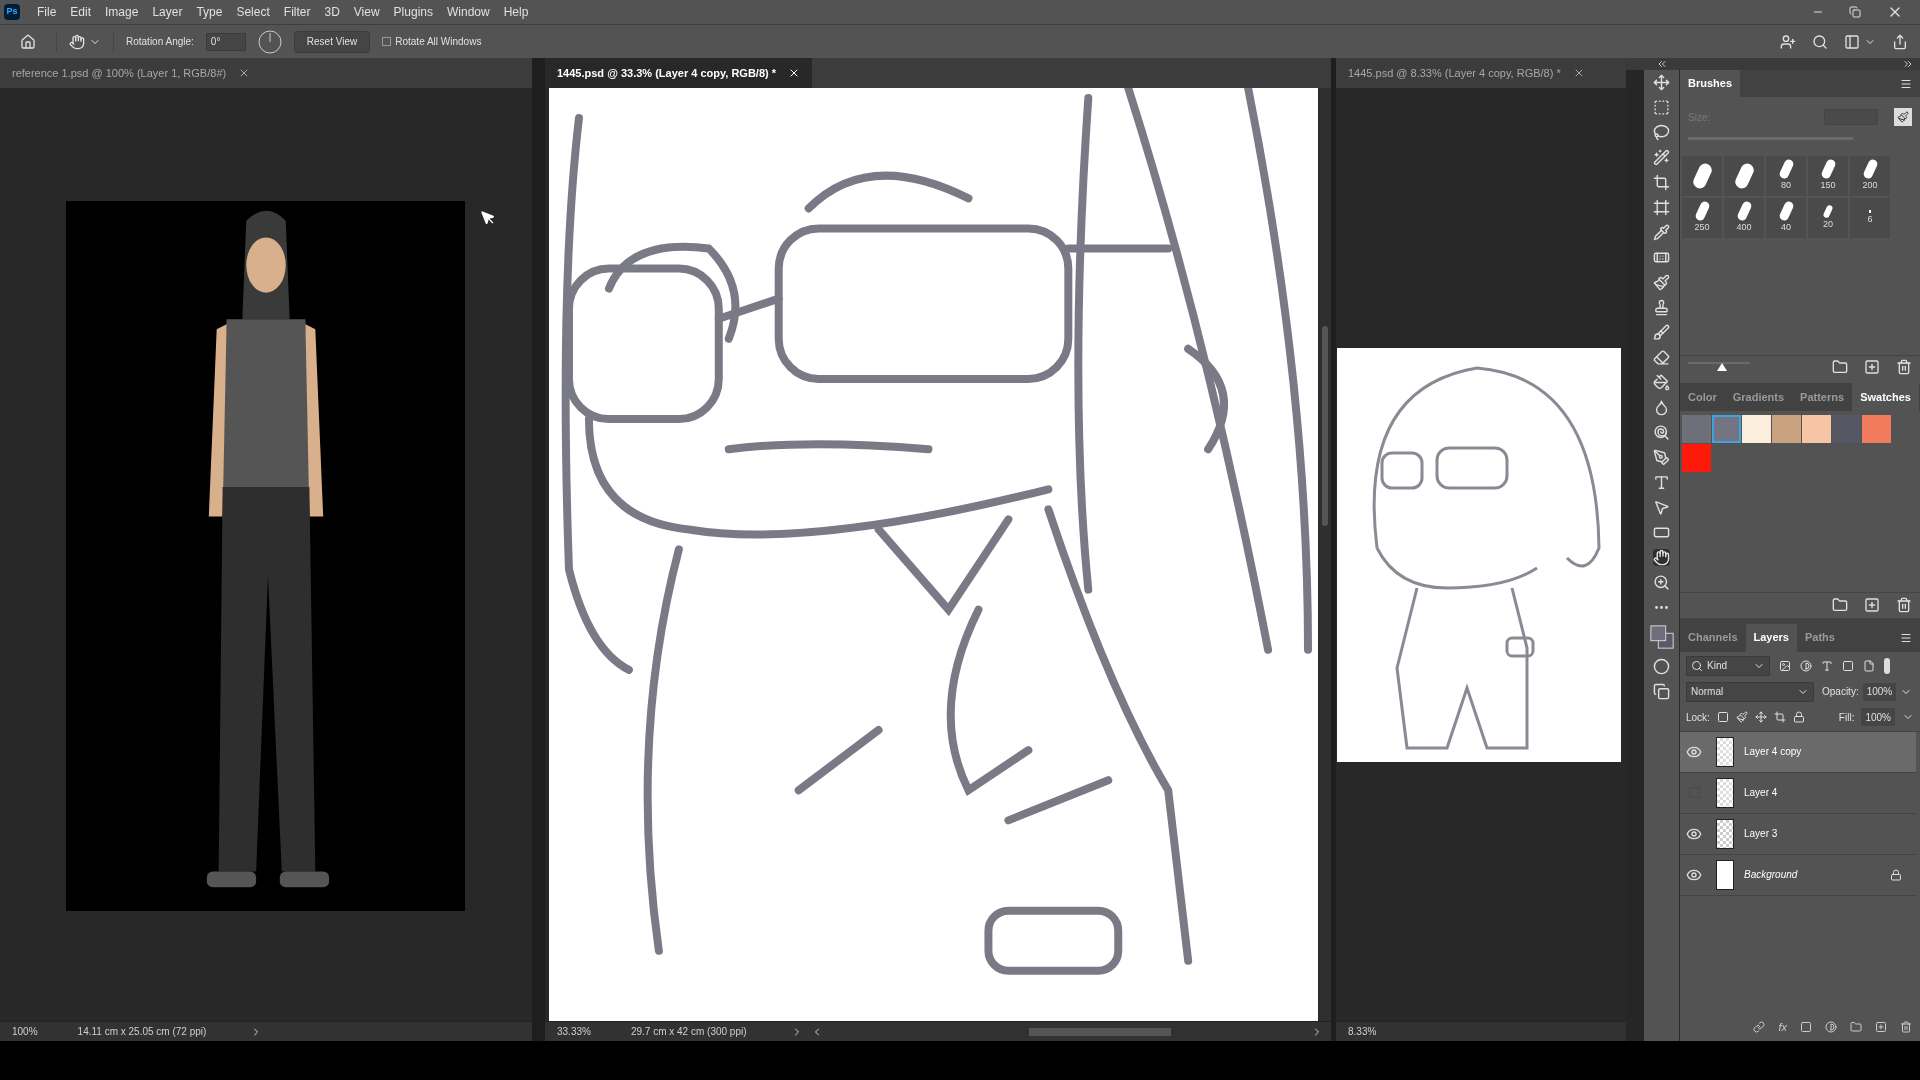 The height and width of the screenshot is (1080, 1920). Describe the element at coordinates (1900, 41) in the screenshot. I see `share-icon` at that location.